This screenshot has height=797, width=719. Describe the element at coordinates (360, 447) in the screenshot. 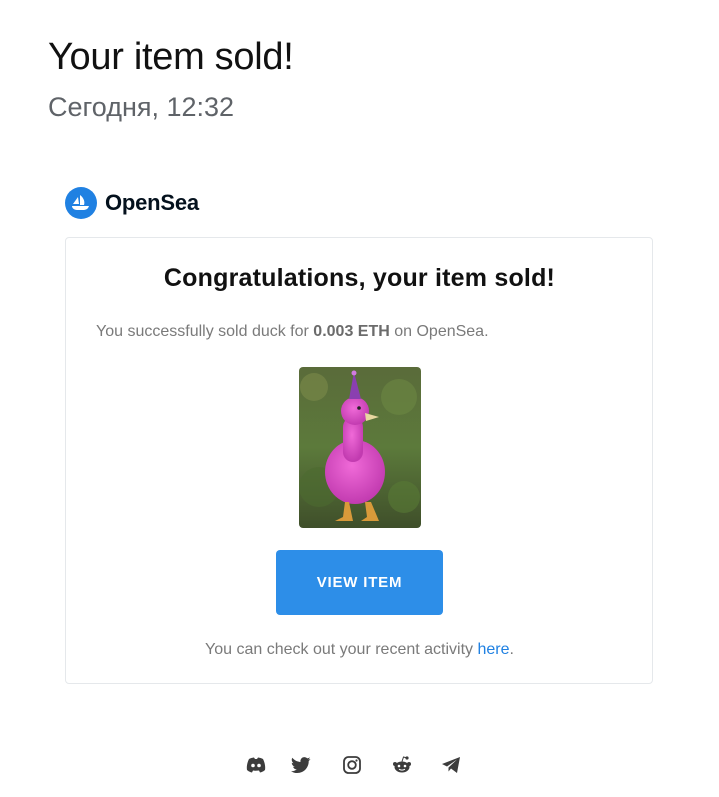

I see `nft-image` at that location.